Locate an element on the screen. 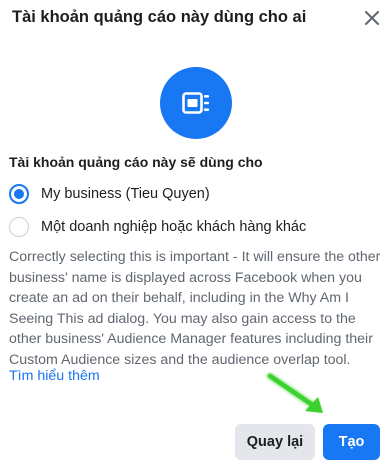 The width and height of the screenshot is (392, 469). learn-more-link: Tìm hiểu thêm is located at coordinates (54, 376).